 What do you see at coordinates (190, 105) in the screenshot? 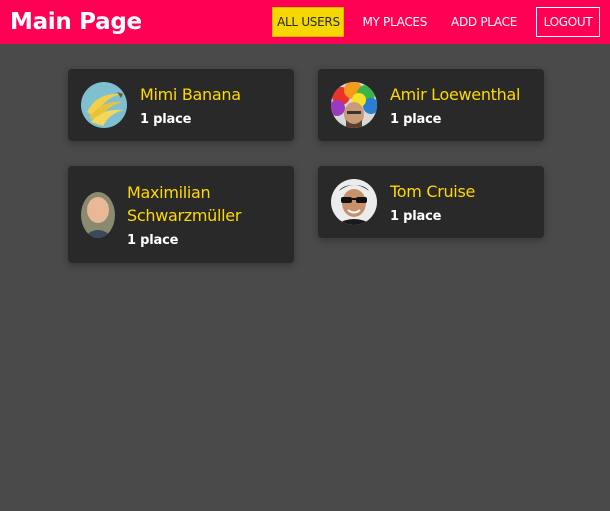
I see `user-info: Mimi Banana 1 place` at bounding box center [190, 105].